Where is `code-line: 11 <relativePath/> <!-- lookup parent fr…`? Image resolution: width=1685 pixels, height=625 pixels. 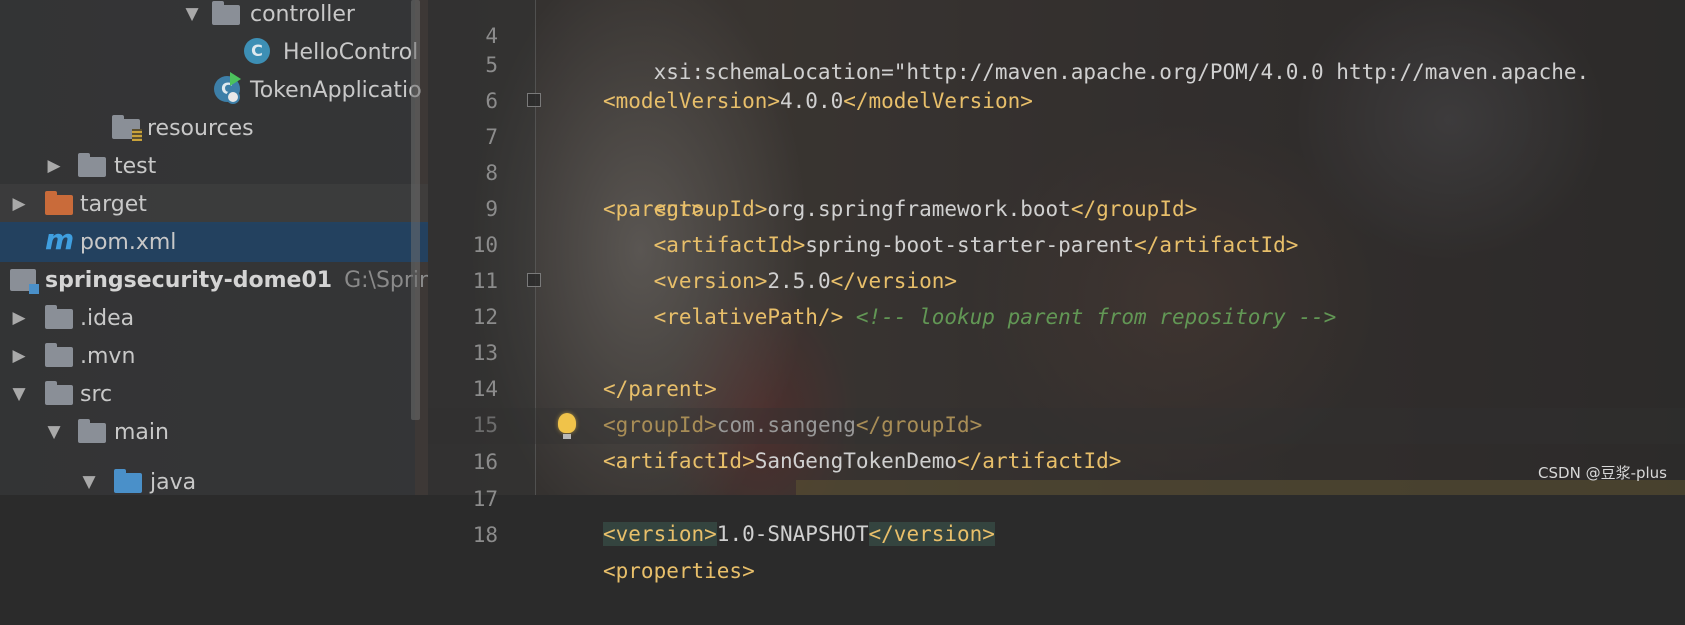 code-line: 11 <relativePath/> <!-- lookup parent fr… is located at coordinates (1056, 278).